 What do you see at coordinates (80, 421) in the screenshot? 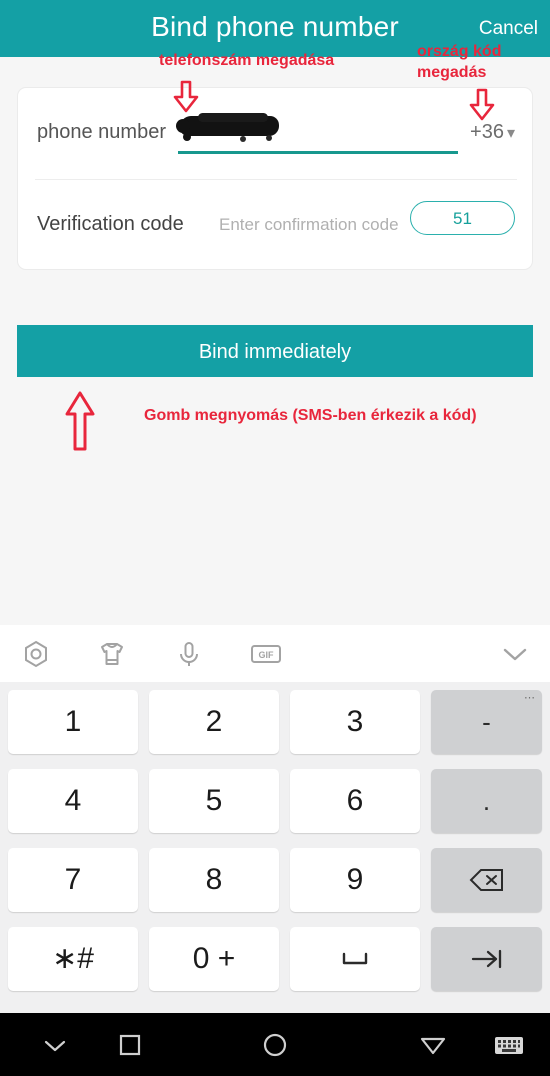
I see `arrow-up-bind-icon` at bounding box center [80, 421].